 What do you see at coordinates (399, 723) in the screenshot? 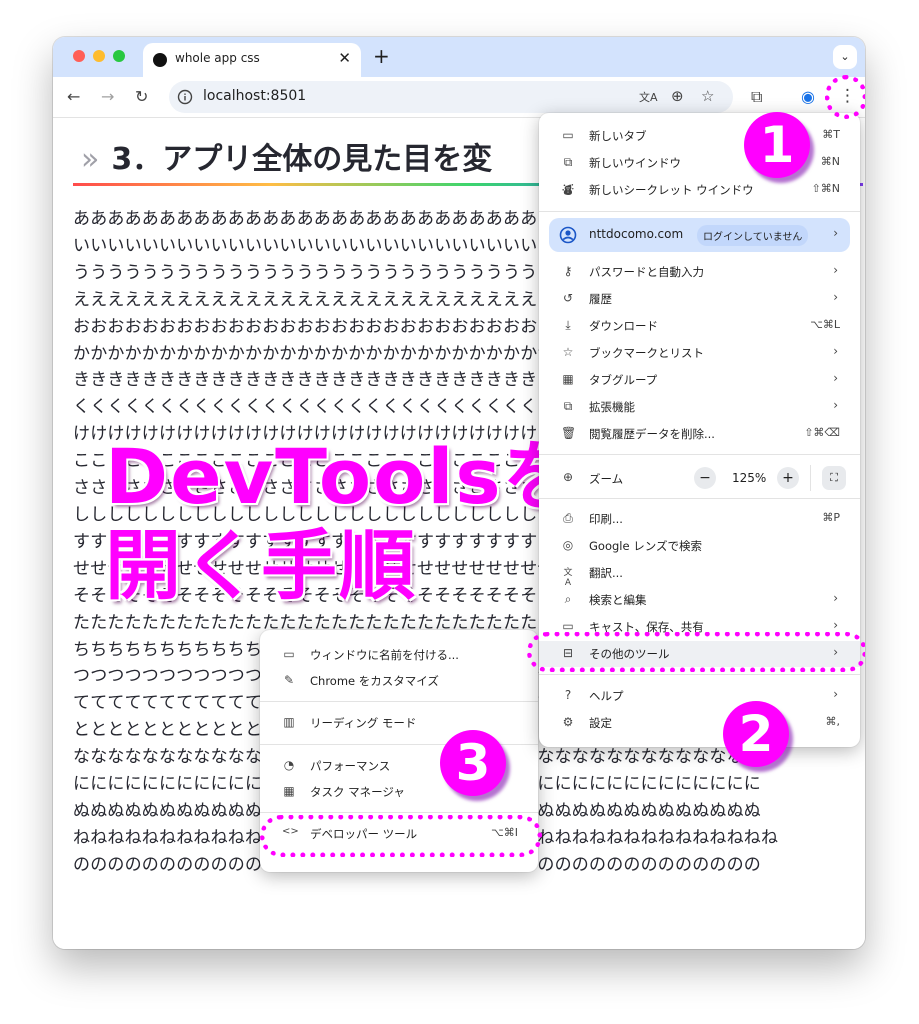
I see `submenu-item-reading-mode: ▥ リーディング モード` at bounding box center [399, 723].